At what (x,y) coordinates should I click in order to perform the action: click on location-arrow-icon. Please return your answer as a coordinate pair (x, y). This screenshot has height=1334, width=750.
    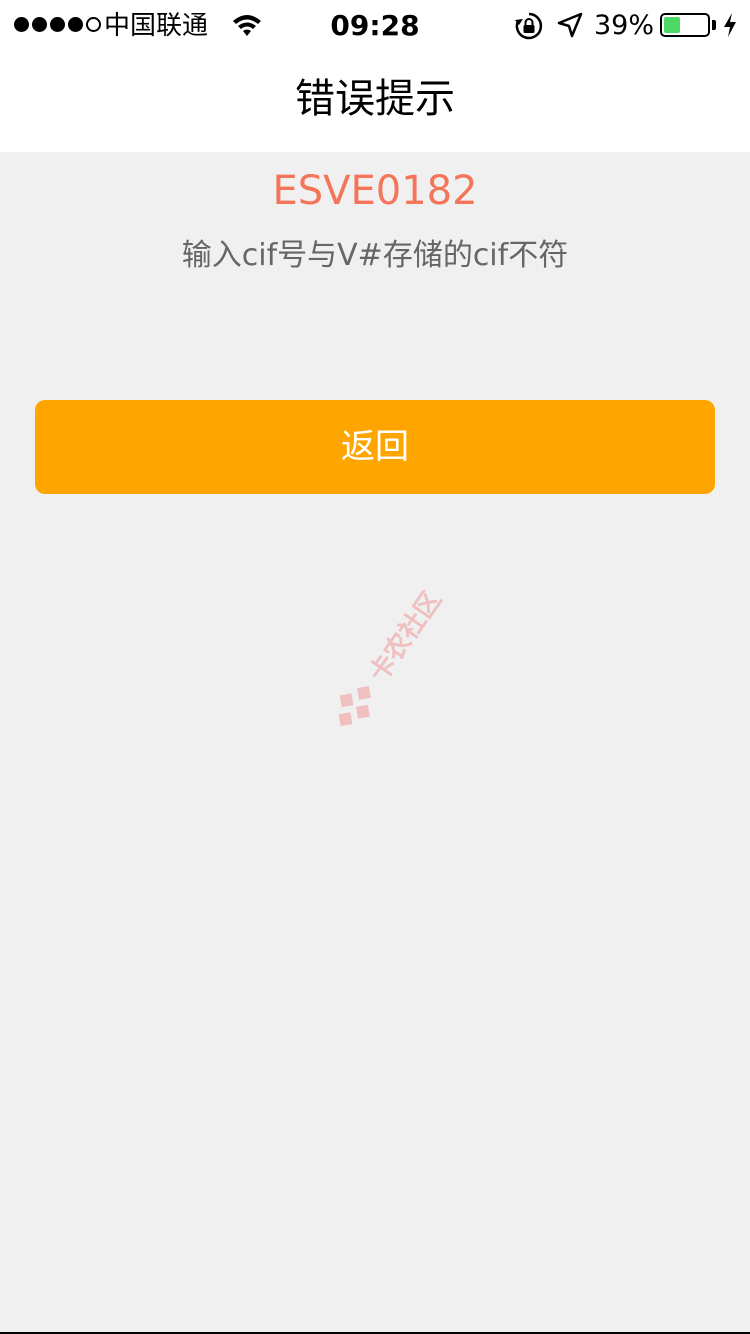
    Looking at the image, I should click on (570, 25).